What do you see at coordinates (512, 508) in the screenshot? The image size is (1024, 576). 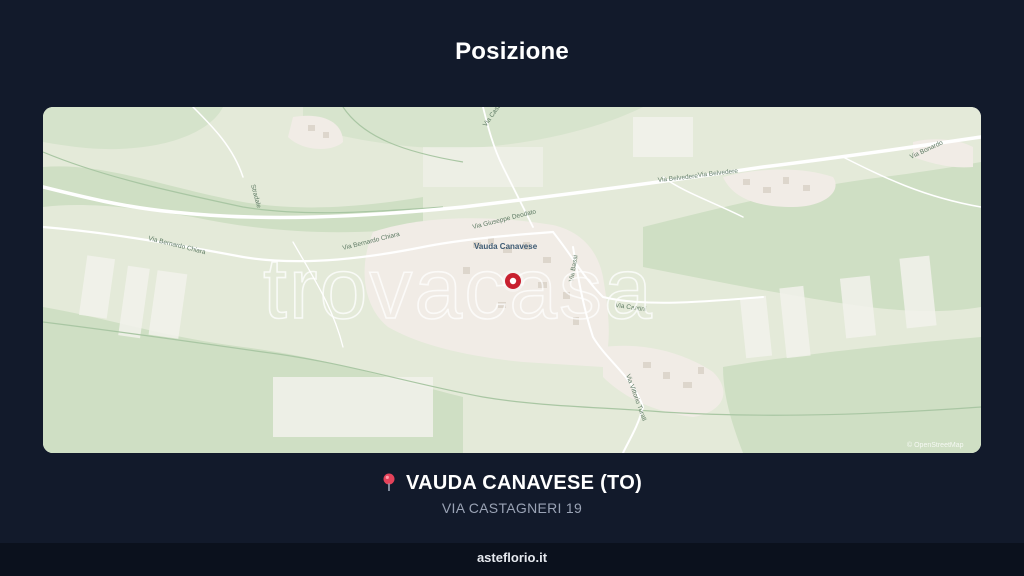 I see `location-address: VIA CASTAGNERI 19` at bounding box center [512, 508].